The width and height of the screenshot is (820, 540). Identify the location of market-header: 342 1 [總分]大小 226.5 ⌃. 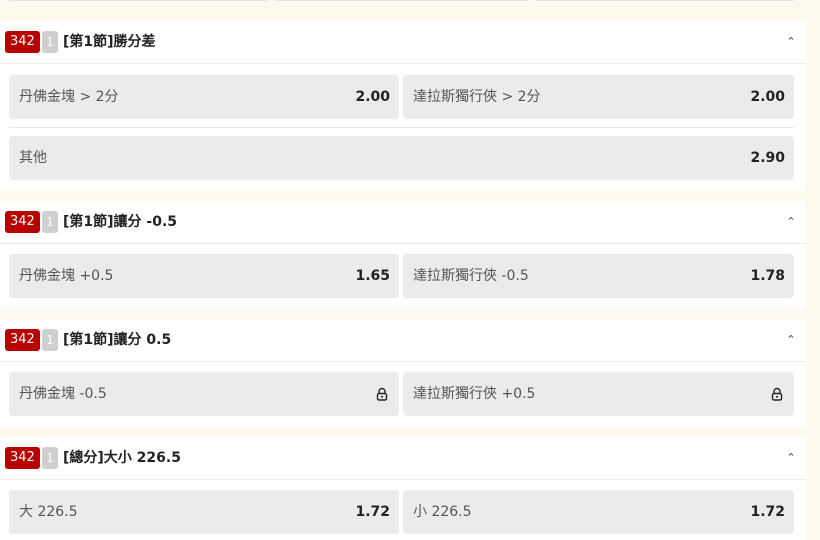
(403, 458).